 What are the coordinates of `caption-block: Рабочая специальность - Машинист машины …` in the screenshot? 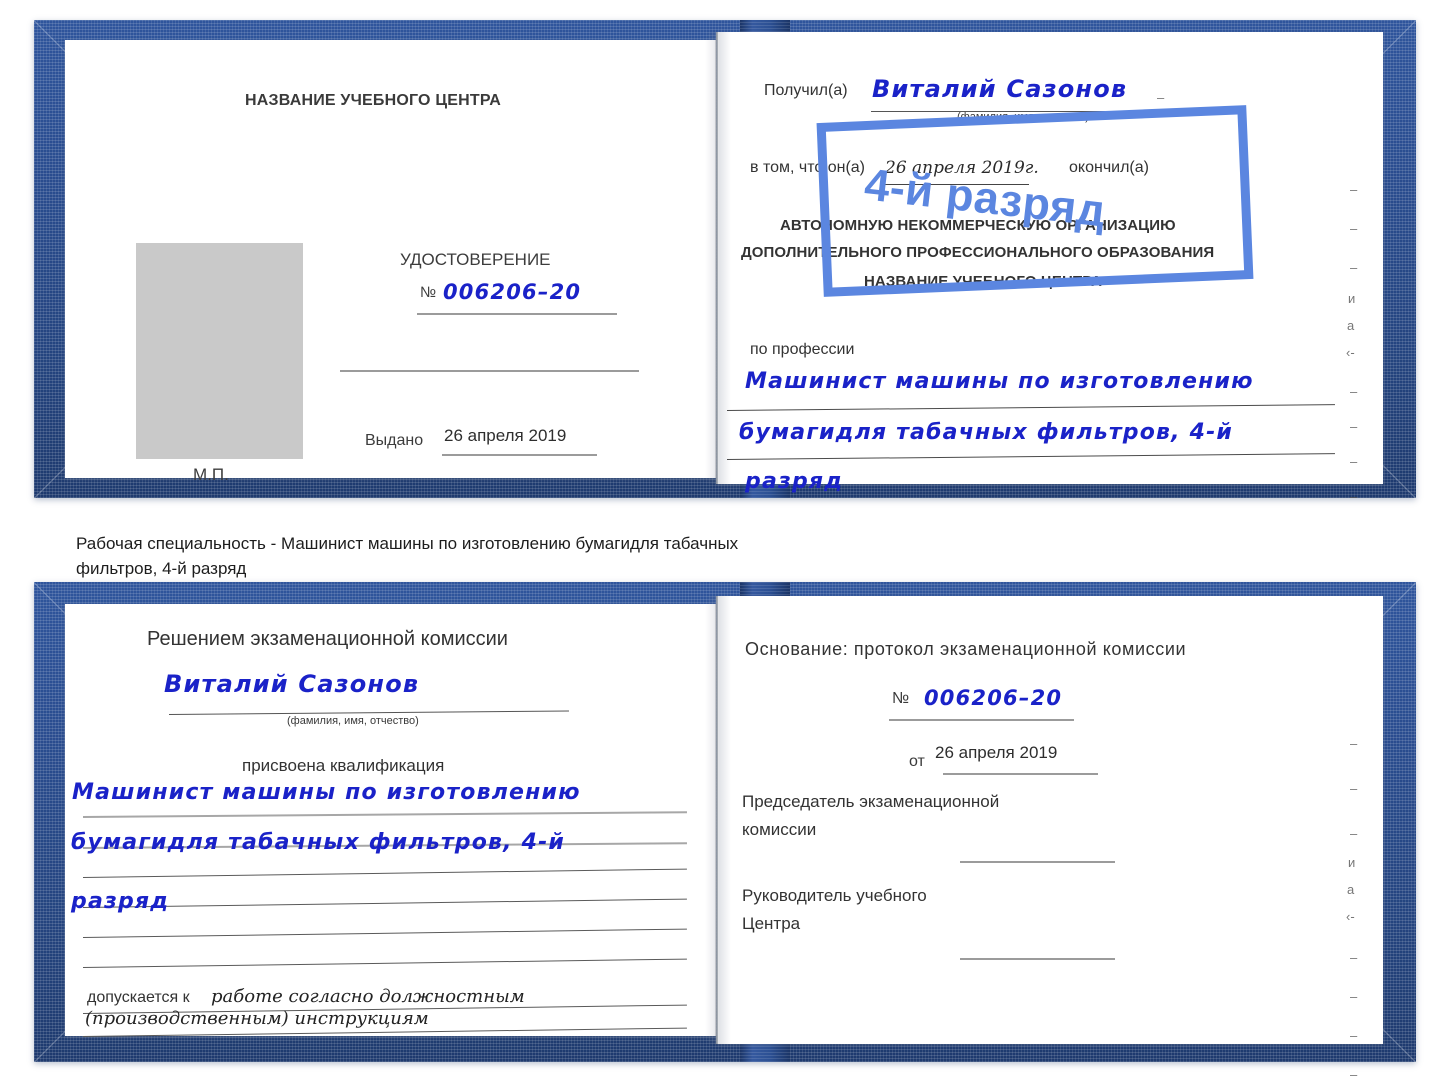 It's located at (576, 556).